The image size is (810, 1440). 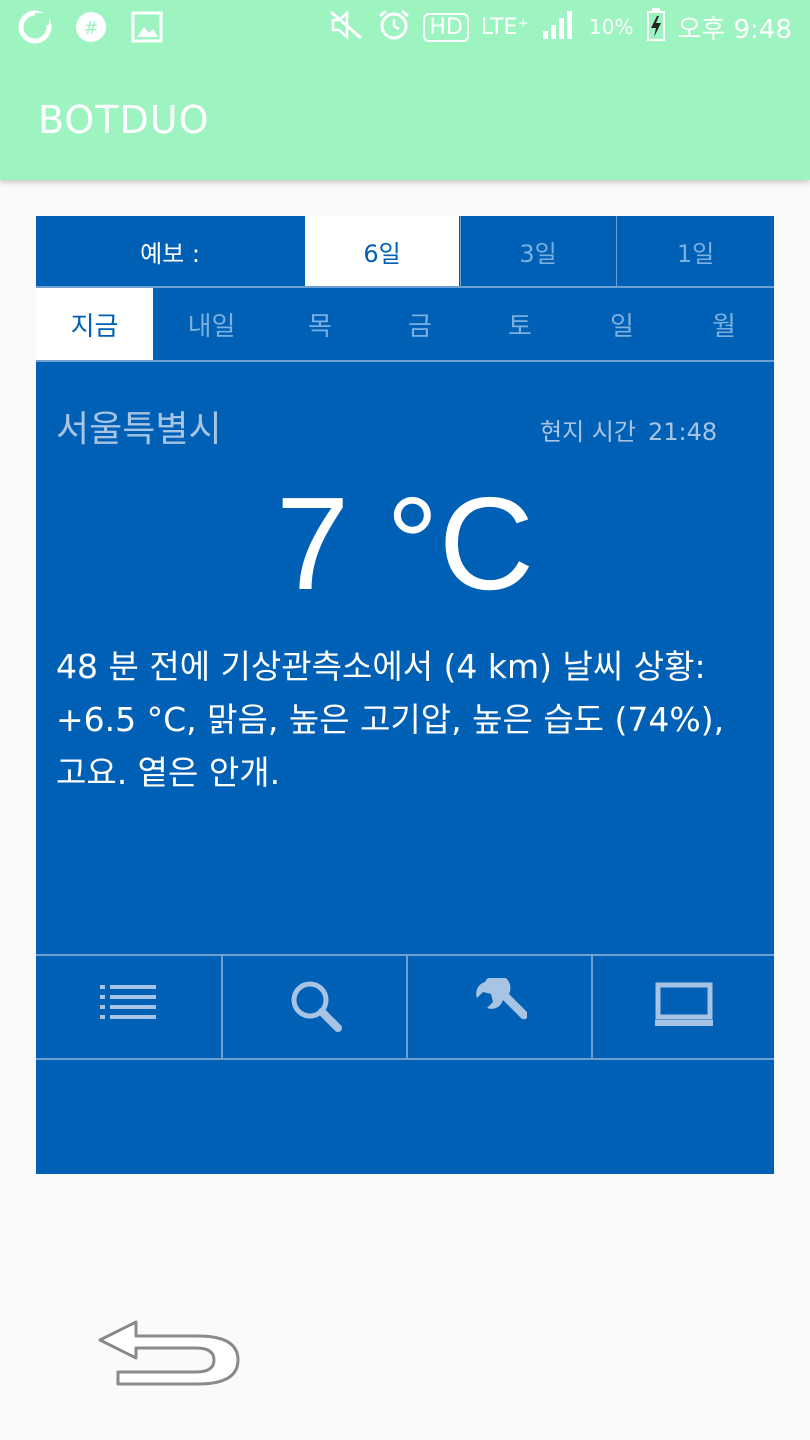 I want to click on tab-tomorrow: 내일, so click(x=211, y=324).